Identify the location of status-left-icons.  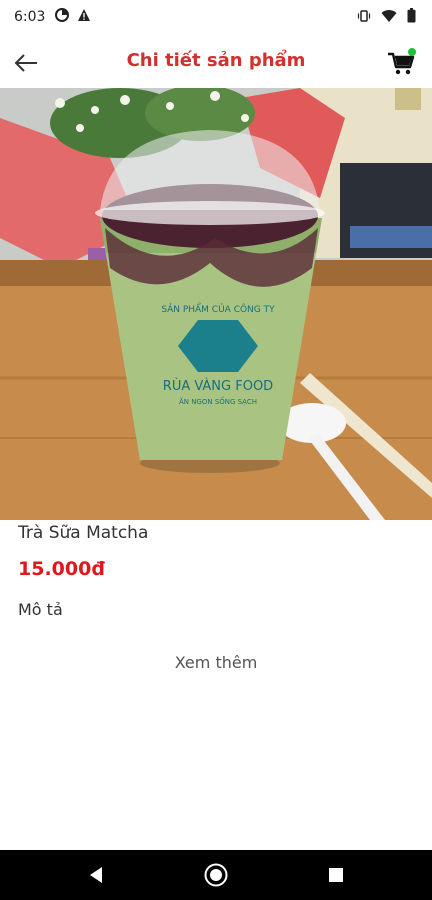
(73, 15).